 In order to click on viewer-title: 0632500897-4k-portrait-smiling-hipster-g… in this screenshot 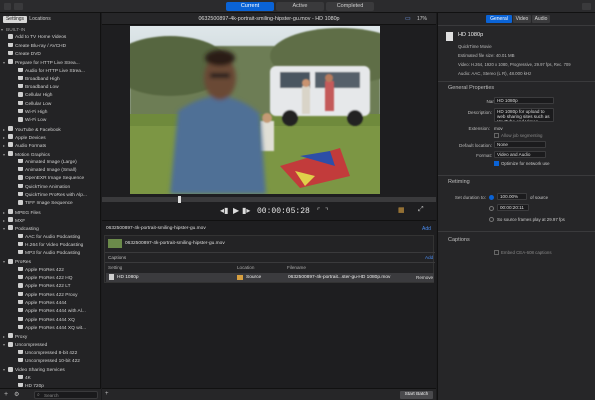, I will do `click(269, 19)`.